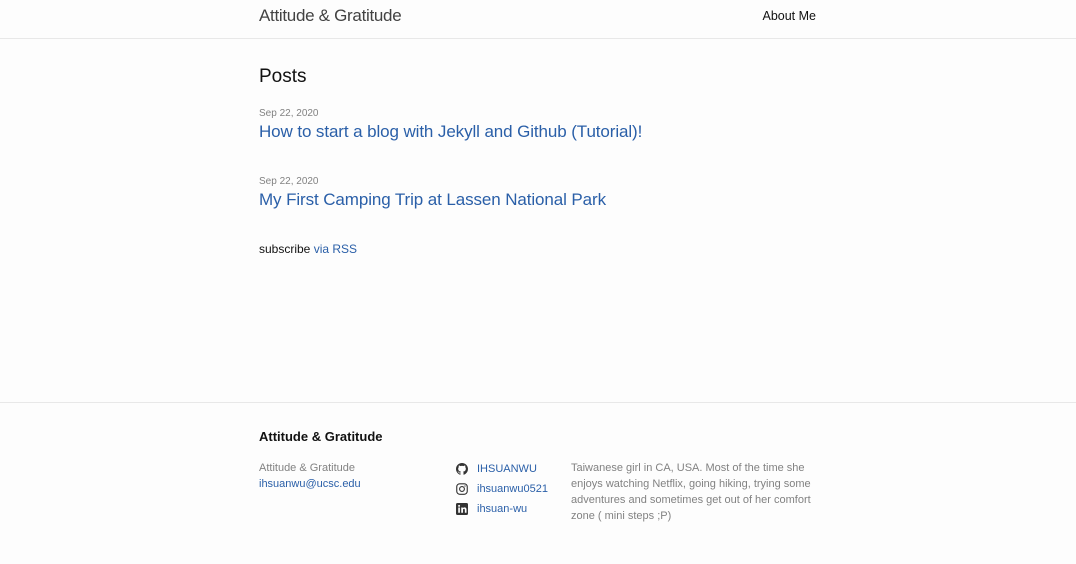 This screenshot has width=1076, height=564. Describe the element at coordinates (286, 249) in the screenshot. I see `rss-prefix-text: subscribe` at that location.